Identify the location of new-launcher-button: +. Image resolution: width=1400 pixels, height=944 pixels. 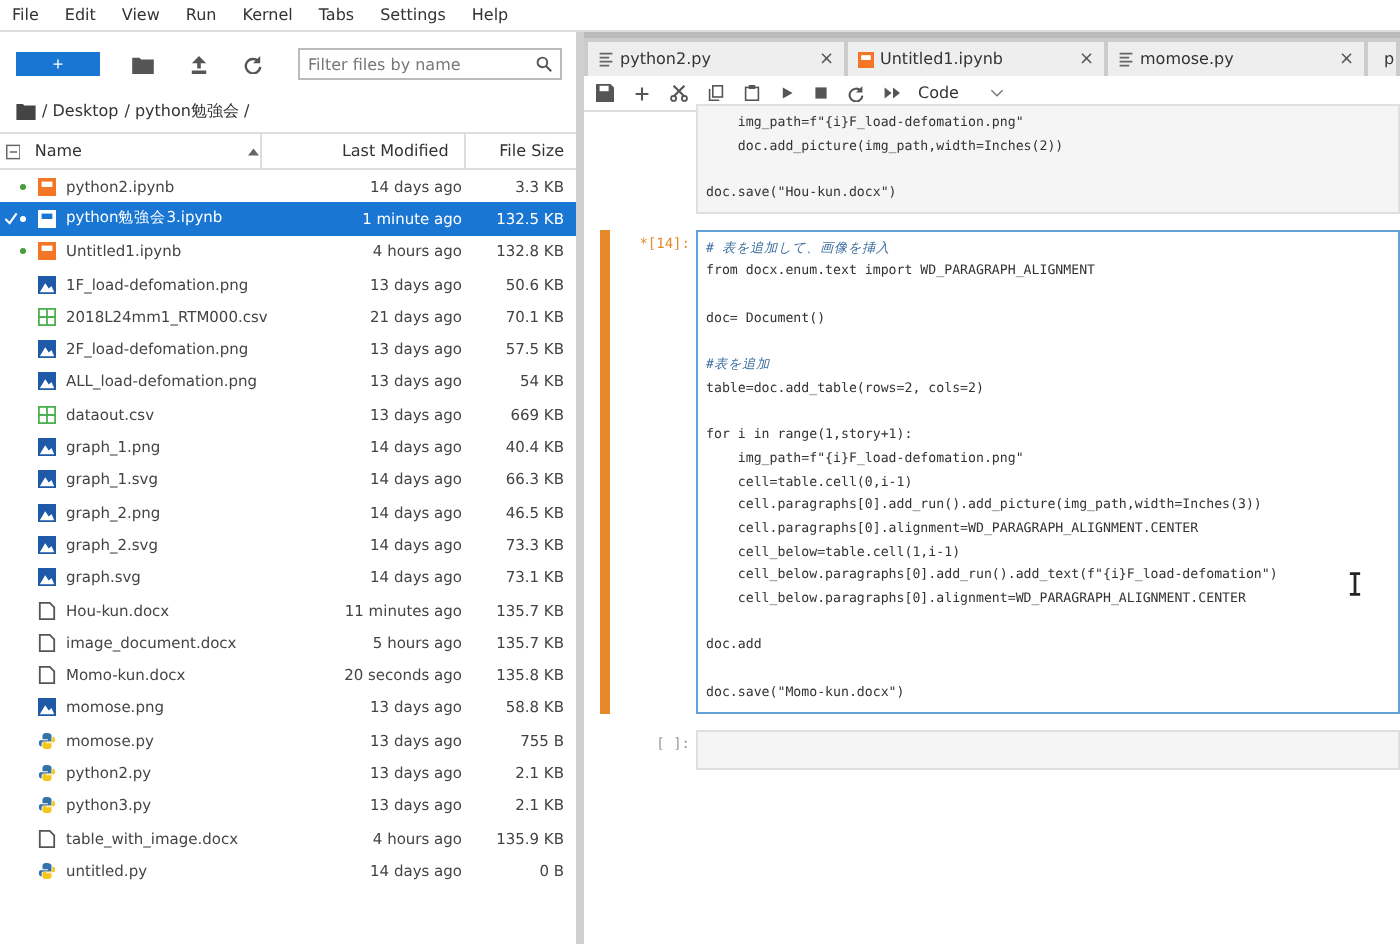
(58, 64).